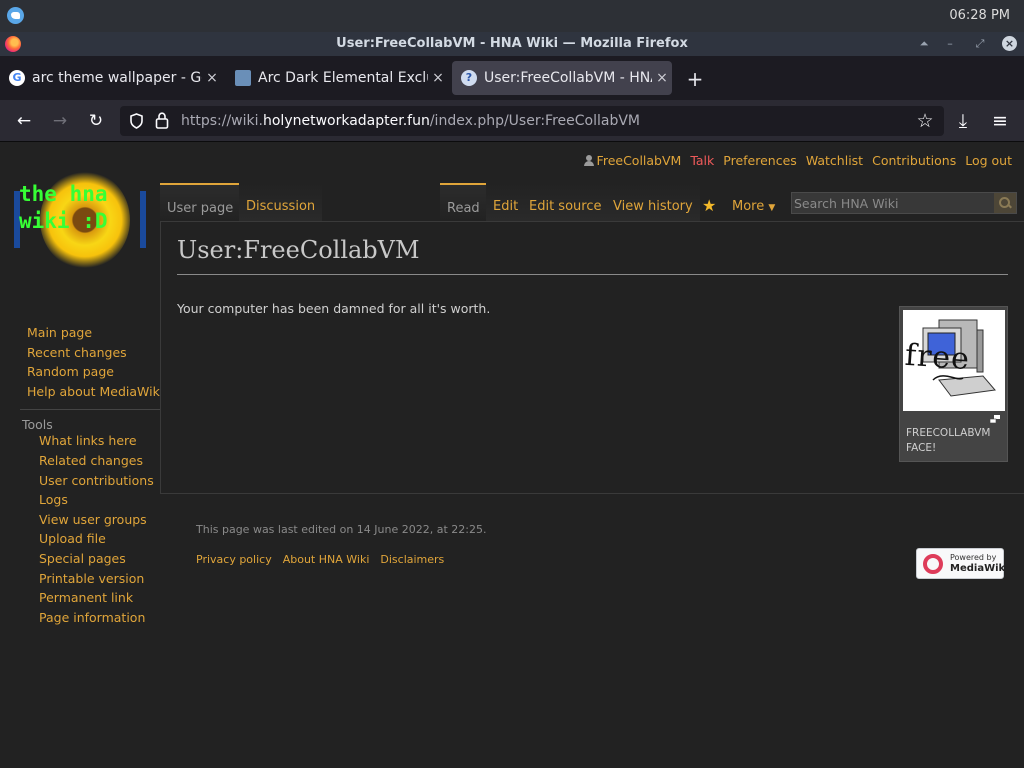  I want to click on tab-hna-wiki: ? User:FreeCollabVM - HNA ×, so click(562, 78).